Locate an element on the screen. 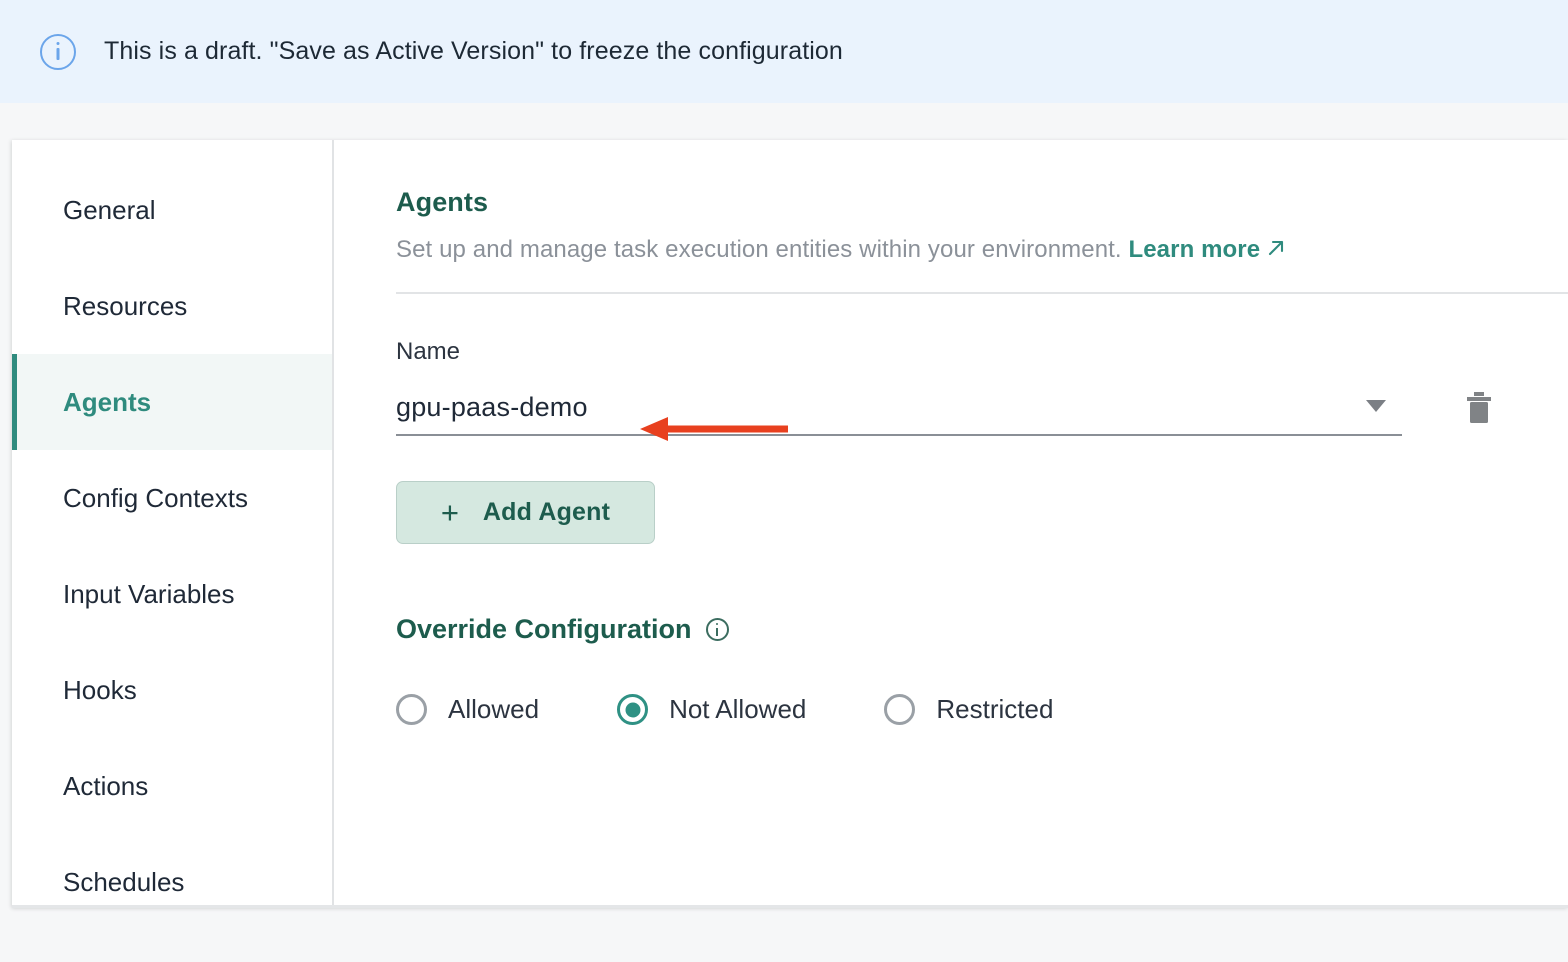  chevron-down-icon is located at coordinates (1376, 406).